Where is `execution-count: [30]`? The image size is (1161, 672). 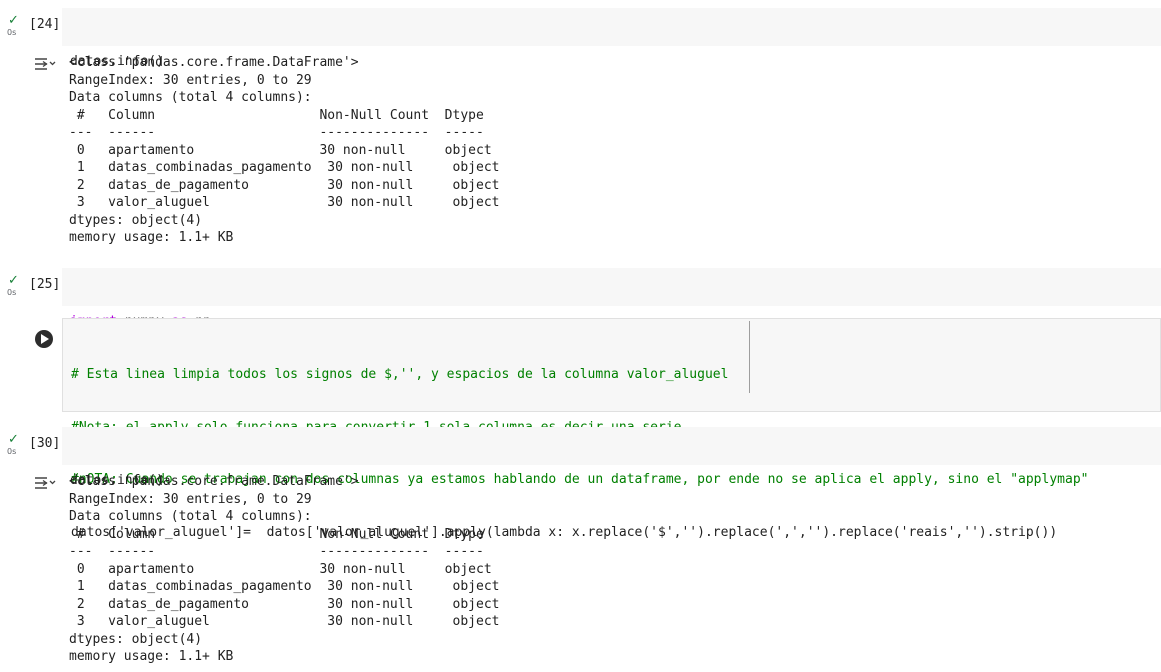 execution-count: [30] is located at coordinates (45, 443).